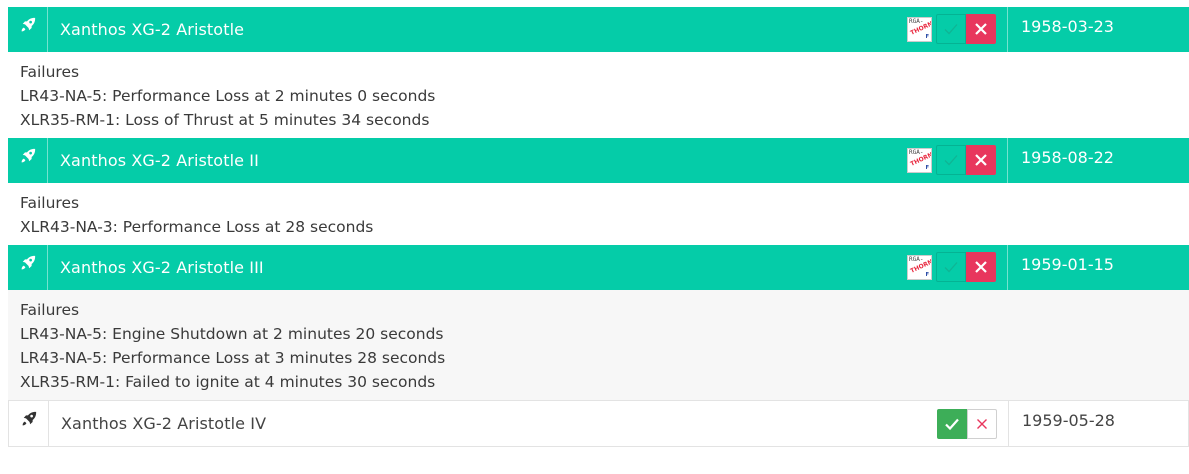  I want to click on launch-date: 1958-03-23, so click(1067, 26).